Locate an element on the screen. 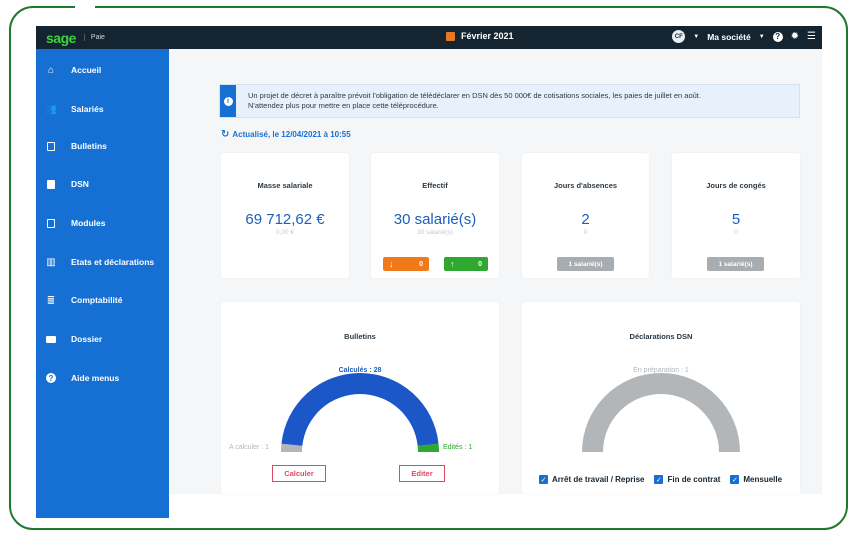  sidebar-item-etats: ▥ Etats et déclarations is located at coordinates (102, 262).